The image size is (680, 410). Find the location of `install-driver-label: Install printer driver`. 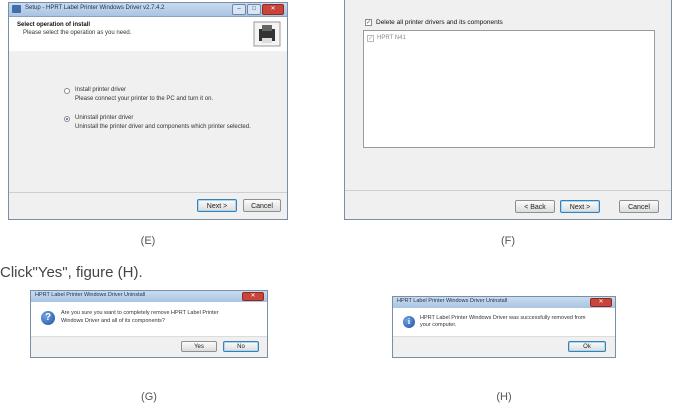

install-driver-label: Install printer driver is located at coordinates (101, 90).